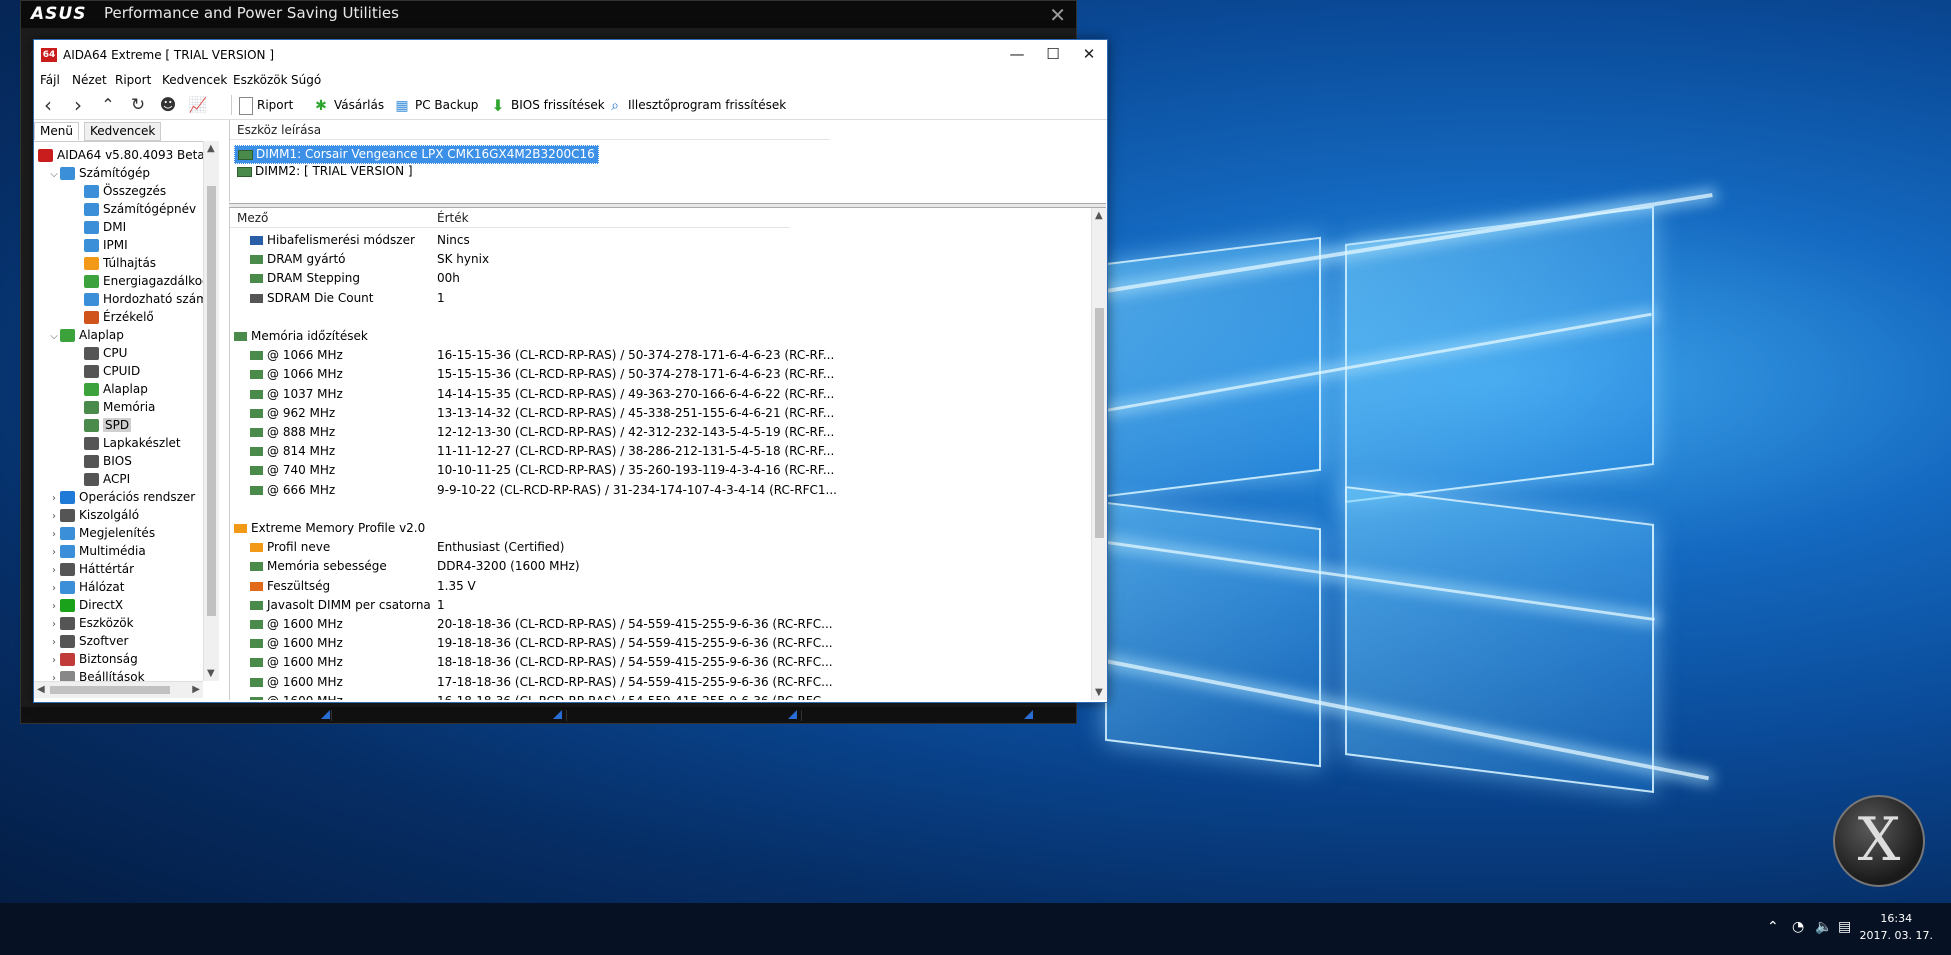 This screenshot has width=1951, height=955. Describe the element at coordinates (1053, 54) in the screenshot. I see `maximize-button: ☐` at that location.